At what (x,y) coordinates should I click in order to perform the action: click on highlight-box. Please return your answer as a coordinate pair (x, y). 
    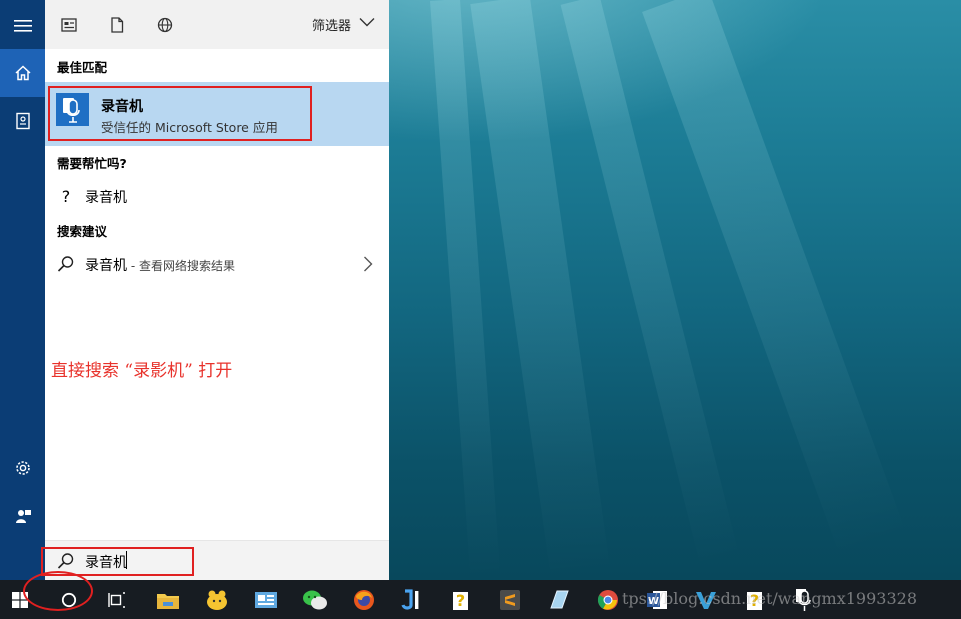
    Looking at the image, I should click on (180, 113).